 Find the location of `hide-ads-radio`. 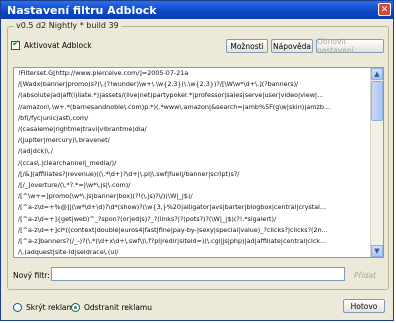

hide-ads-radio is located at coordinates (17, 307).